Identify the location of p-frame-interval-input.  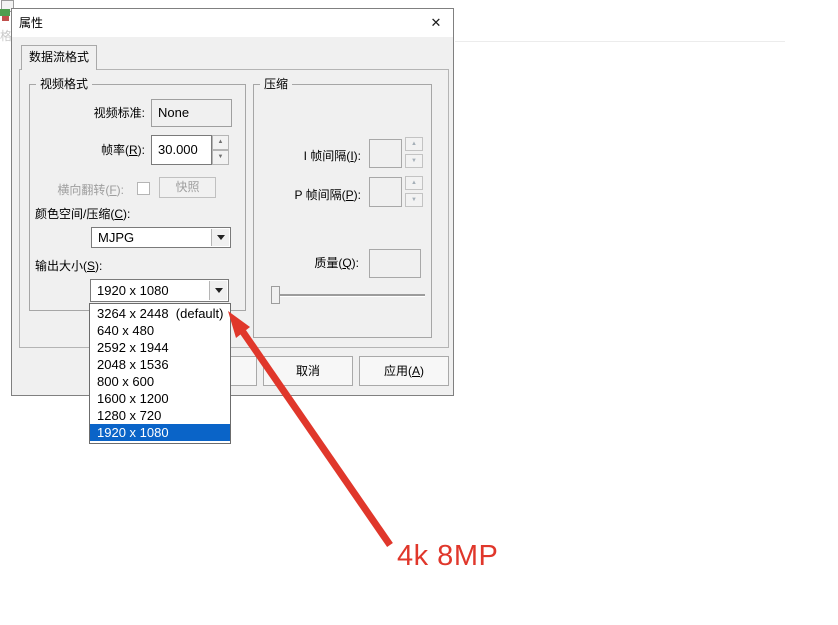
(385, 192).